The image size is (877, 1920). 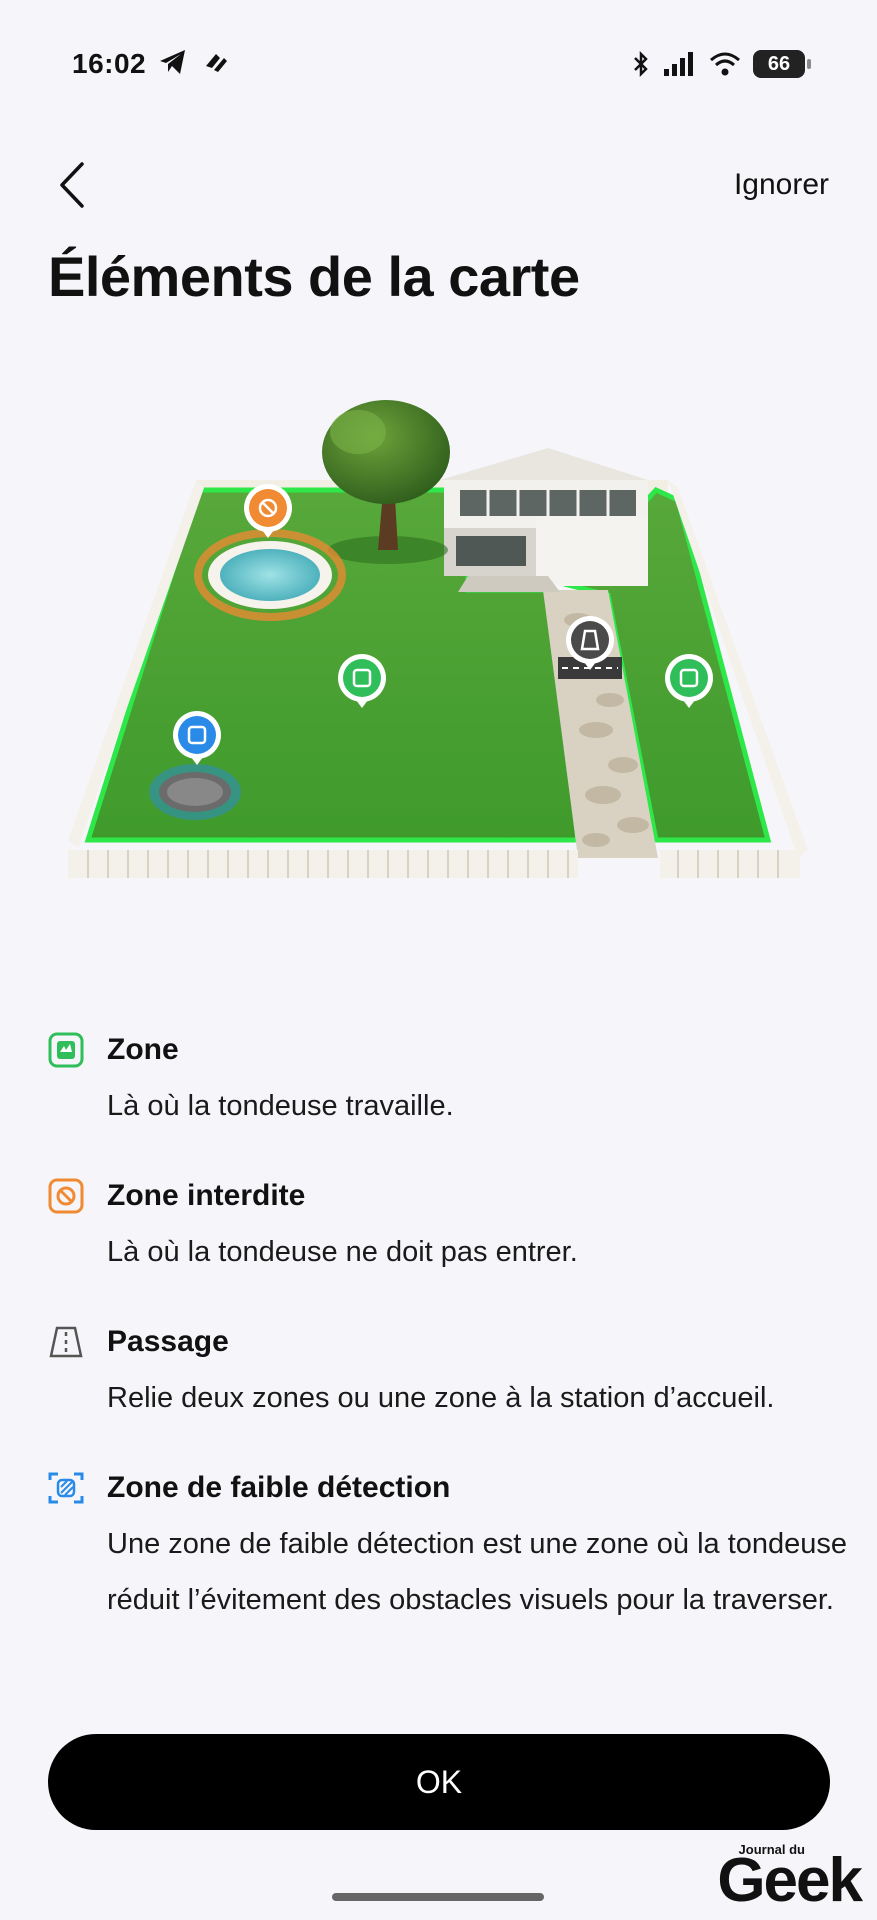 What do you see at coordinates (725, 64) in the screenshot?
I see `wifi-icon` at bounding box center [725, 64].